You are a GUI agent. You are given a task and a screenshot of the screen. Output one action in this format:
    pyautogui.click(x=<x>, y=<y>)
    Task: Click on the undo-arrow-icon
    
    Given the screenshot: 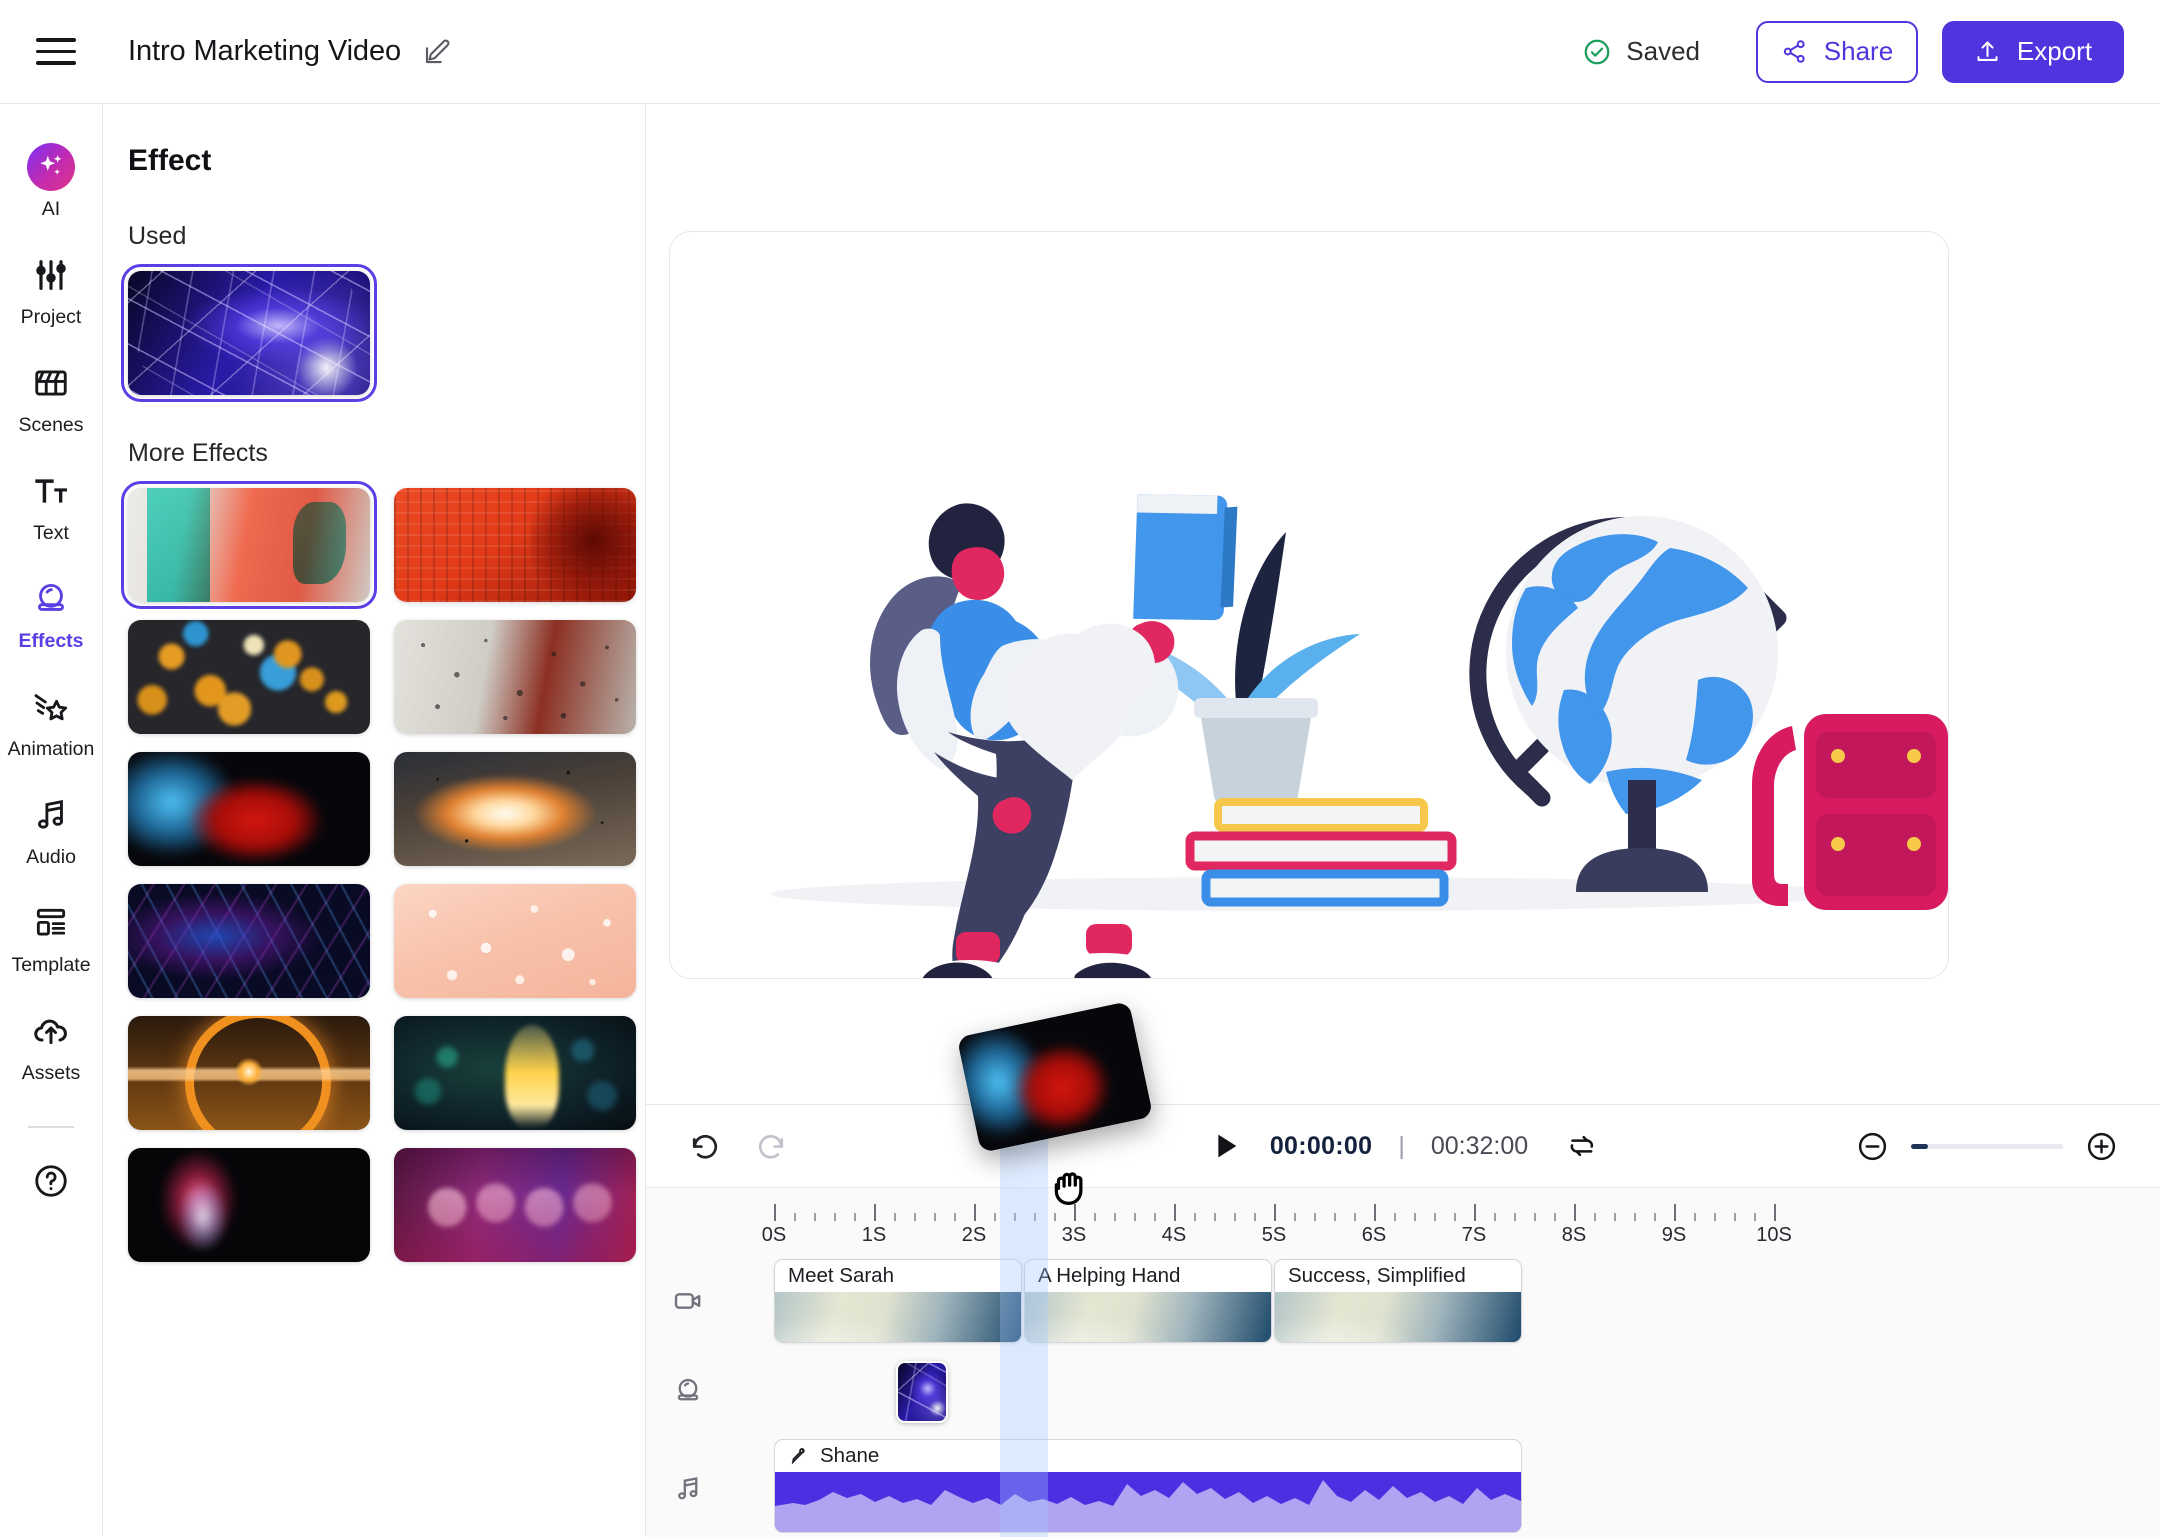 What is the action you would take?
    pyautogui.click(x=705, y=1146)
    